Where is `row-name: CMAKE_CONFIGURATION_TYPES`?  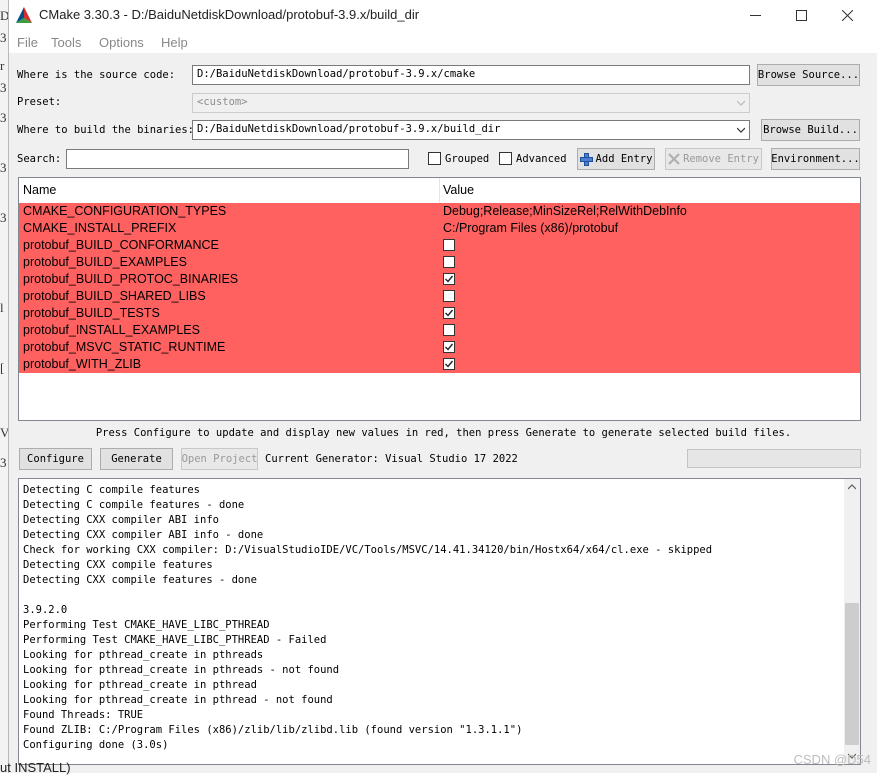 row-name: CMAKE_CONFIGURATION_TYPES is located at coordinates (125, 211).